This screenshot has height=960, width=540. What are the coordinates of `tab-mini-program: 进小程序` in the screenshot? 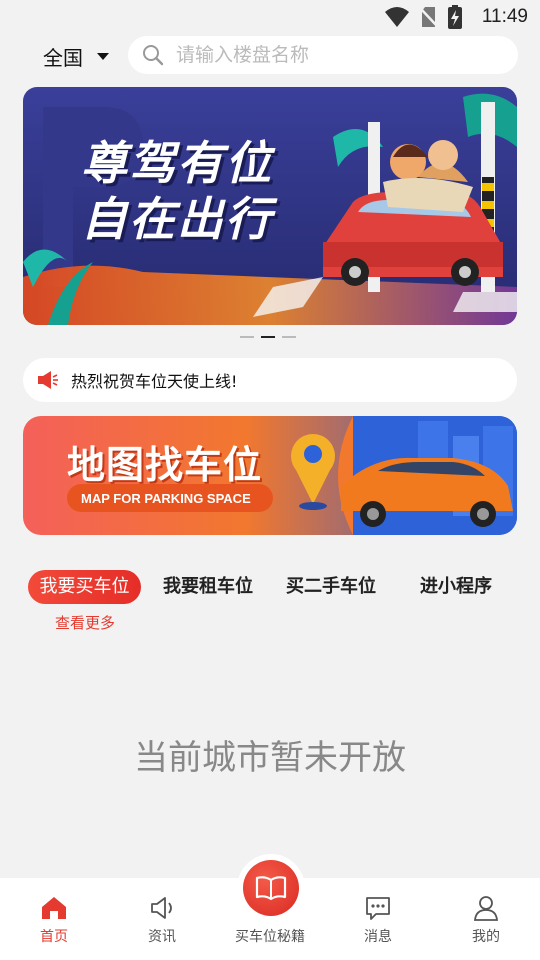 It's located at (456, 587).